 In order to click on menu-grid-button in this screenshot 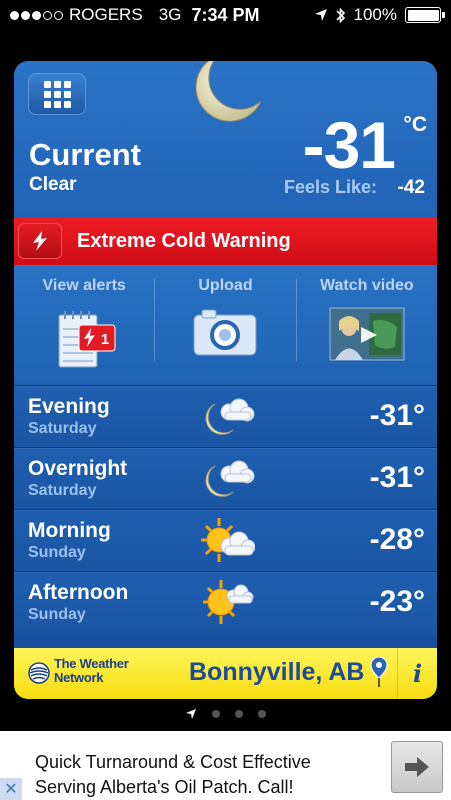, I will do `click(57, 94)`.